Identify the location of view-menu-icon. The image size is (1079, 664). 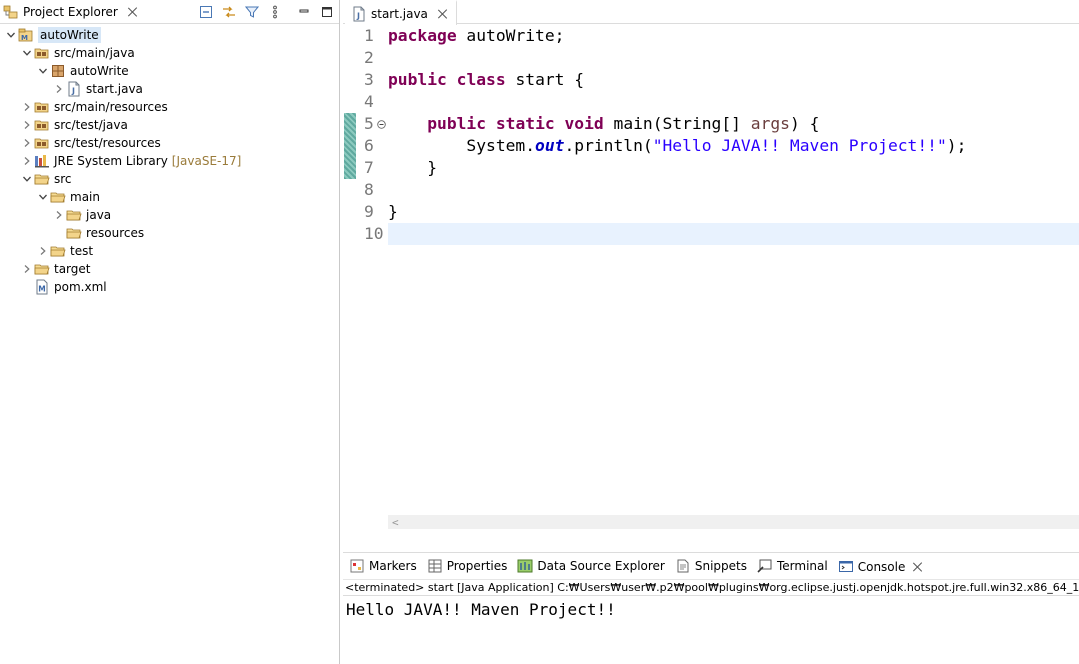
(274, 11).